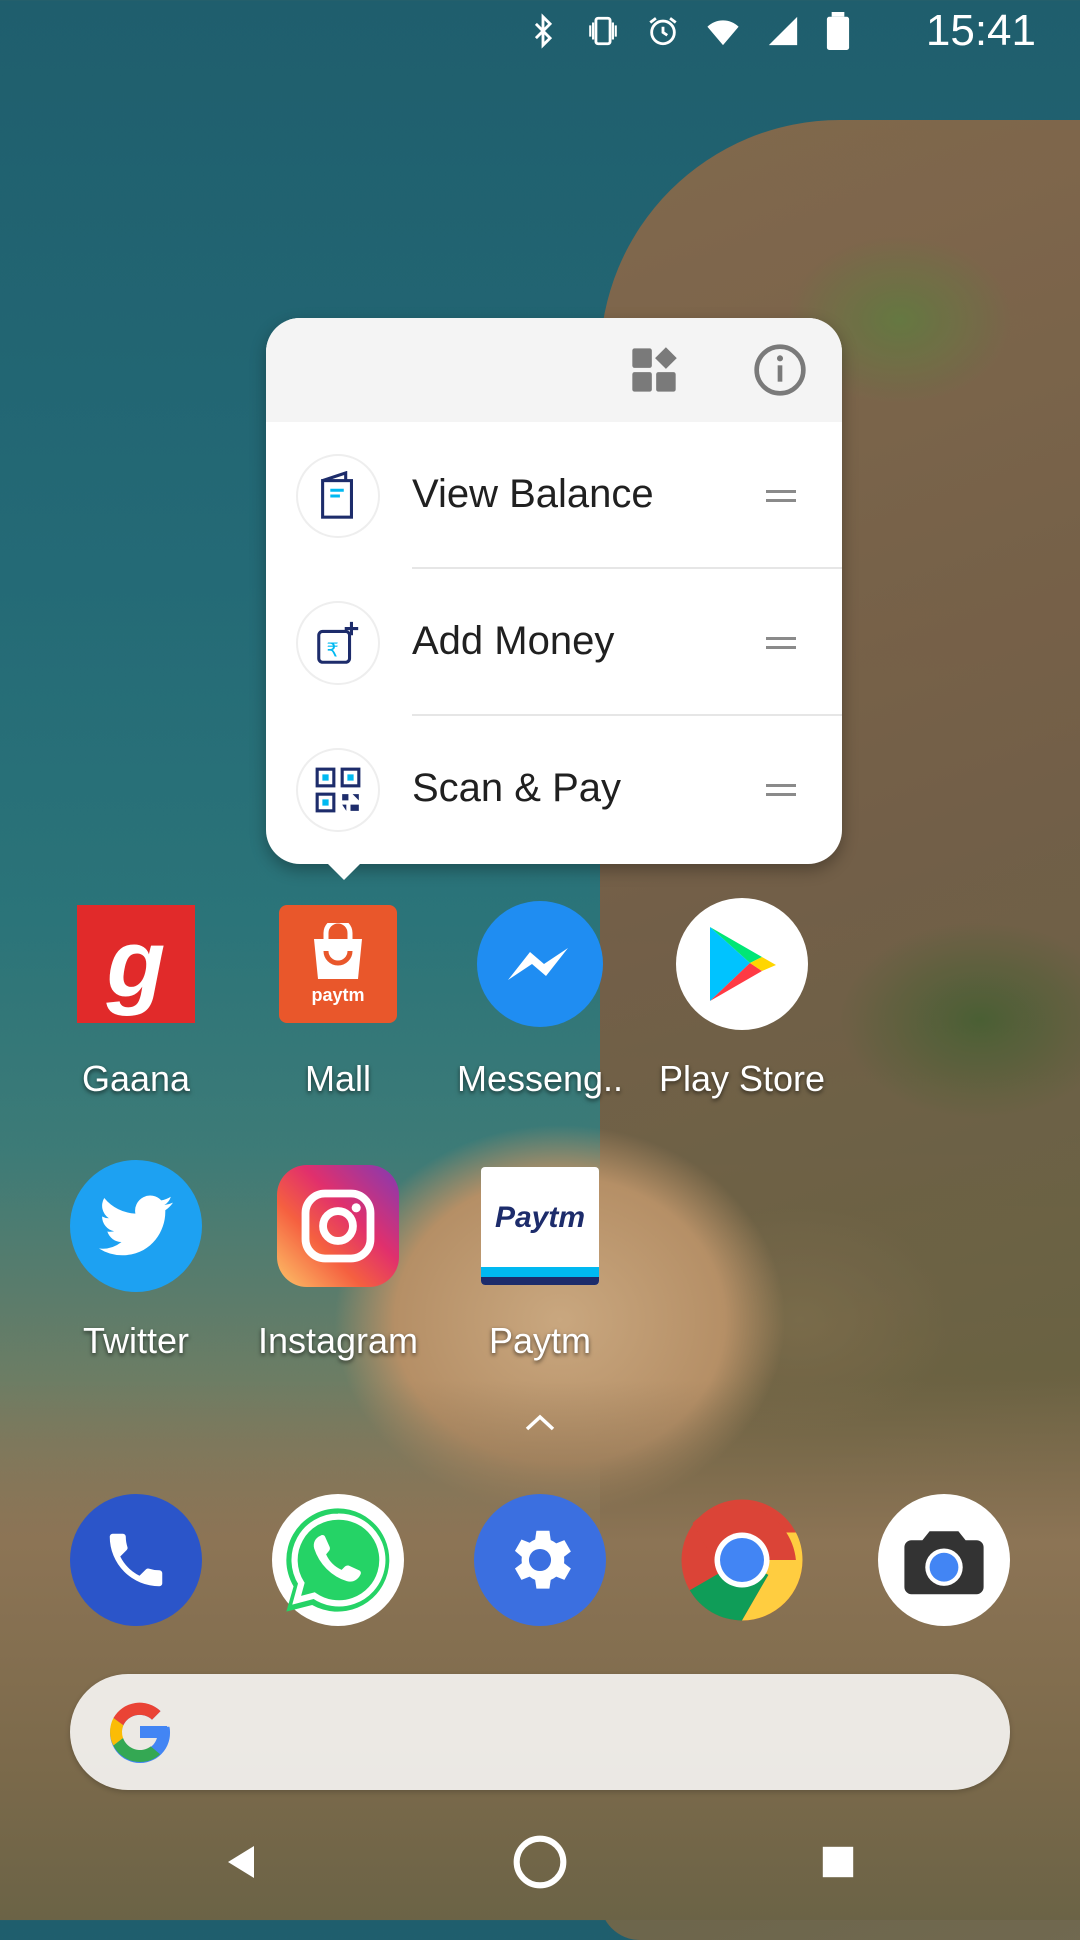  I want to click on camera-app, so click(944, 1560).